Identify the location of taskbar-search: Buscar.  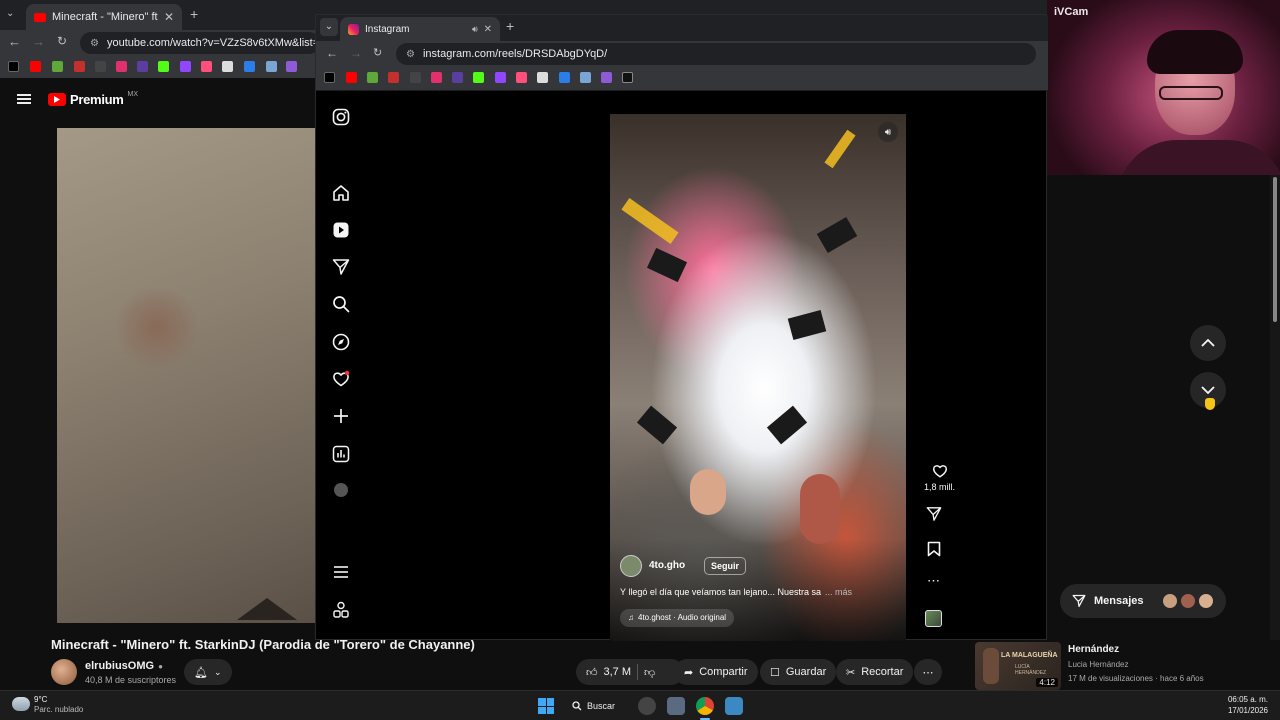
(593, 706).